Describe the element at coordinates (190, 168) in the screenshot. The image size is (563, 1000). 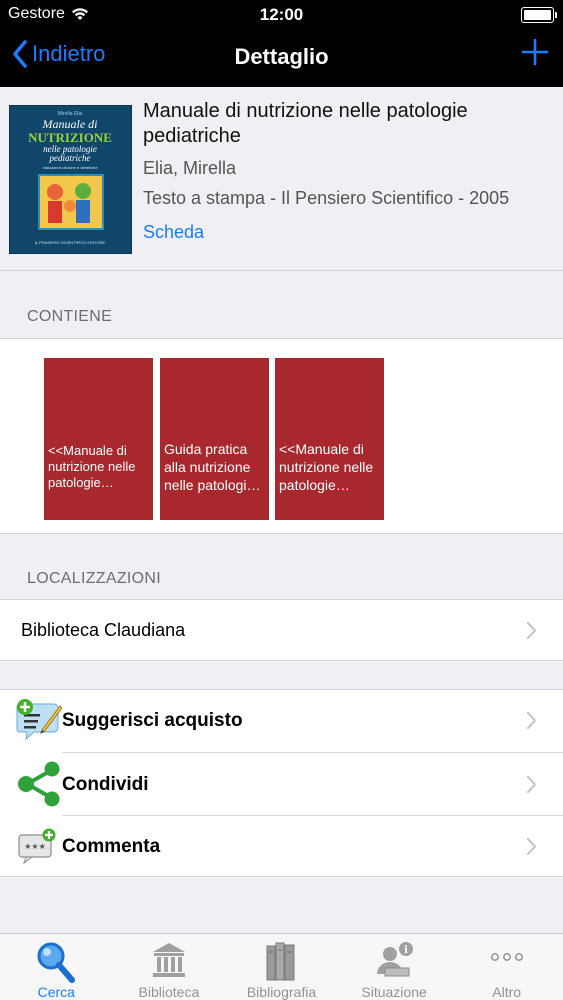
I see `record-author: Elia, Mirella` at that location.